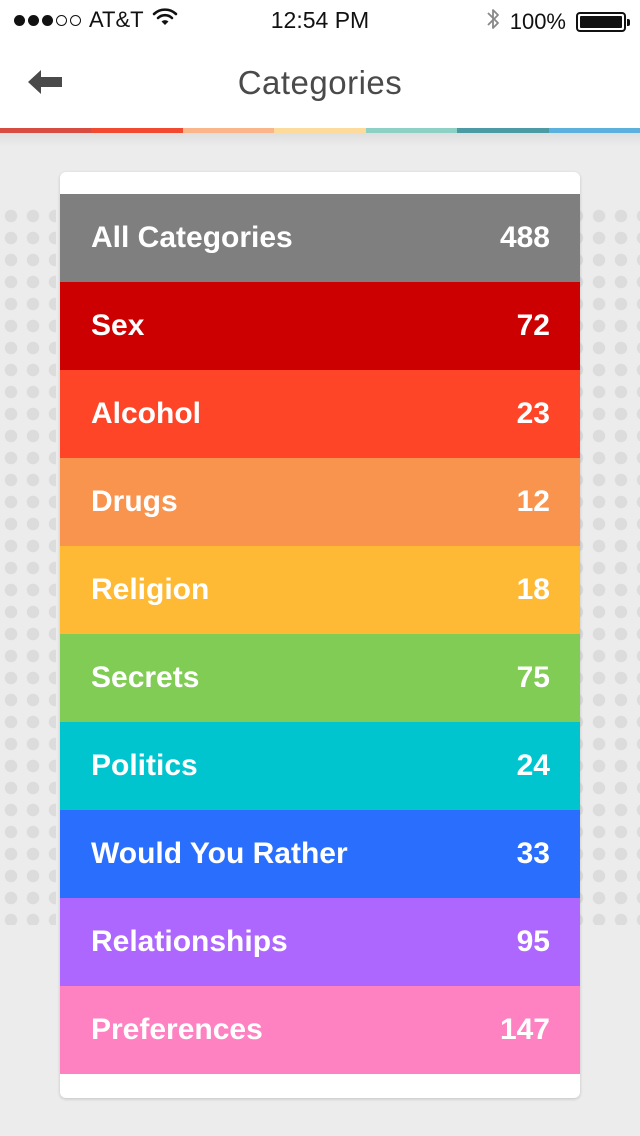  What do you see at coordinates (533, 853) in the screenshot?
I see `category-count: 33` at bounding box center [533, 853].